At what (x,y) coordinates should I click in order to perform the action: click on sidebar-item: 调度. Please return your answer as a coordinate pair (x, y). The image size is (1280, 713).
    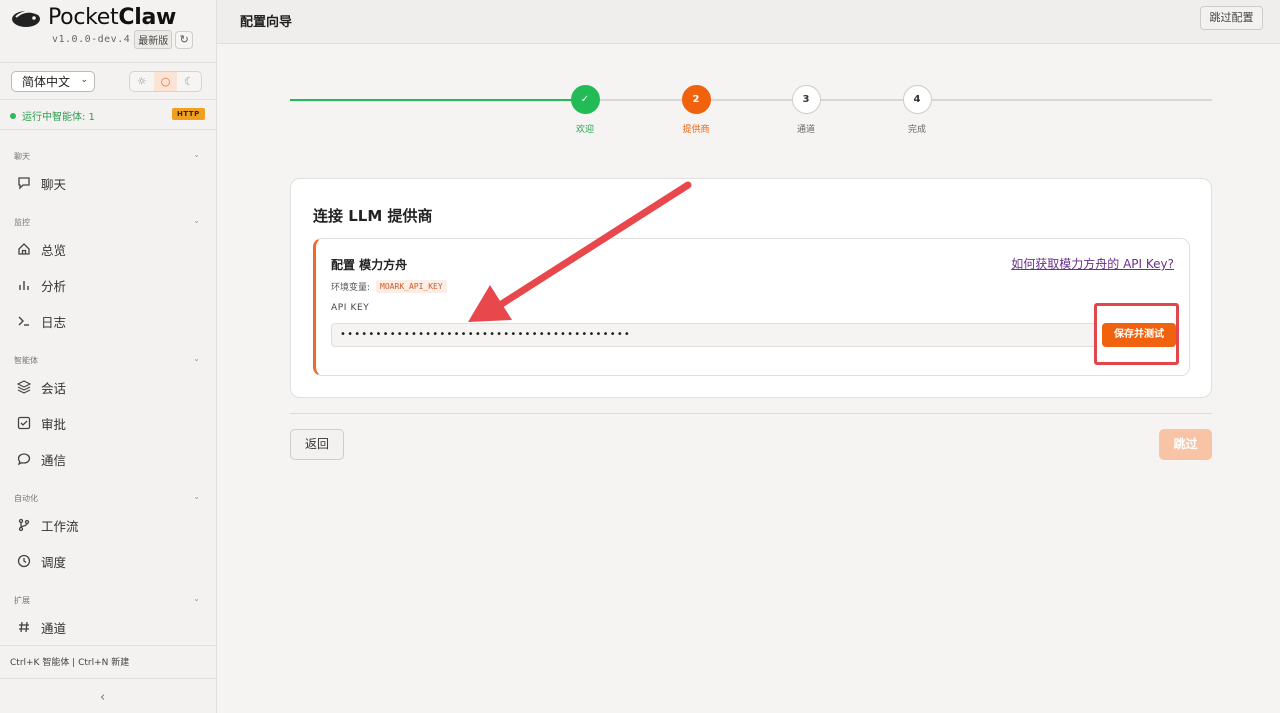
    Looking at the image, I should click on (41, 561).